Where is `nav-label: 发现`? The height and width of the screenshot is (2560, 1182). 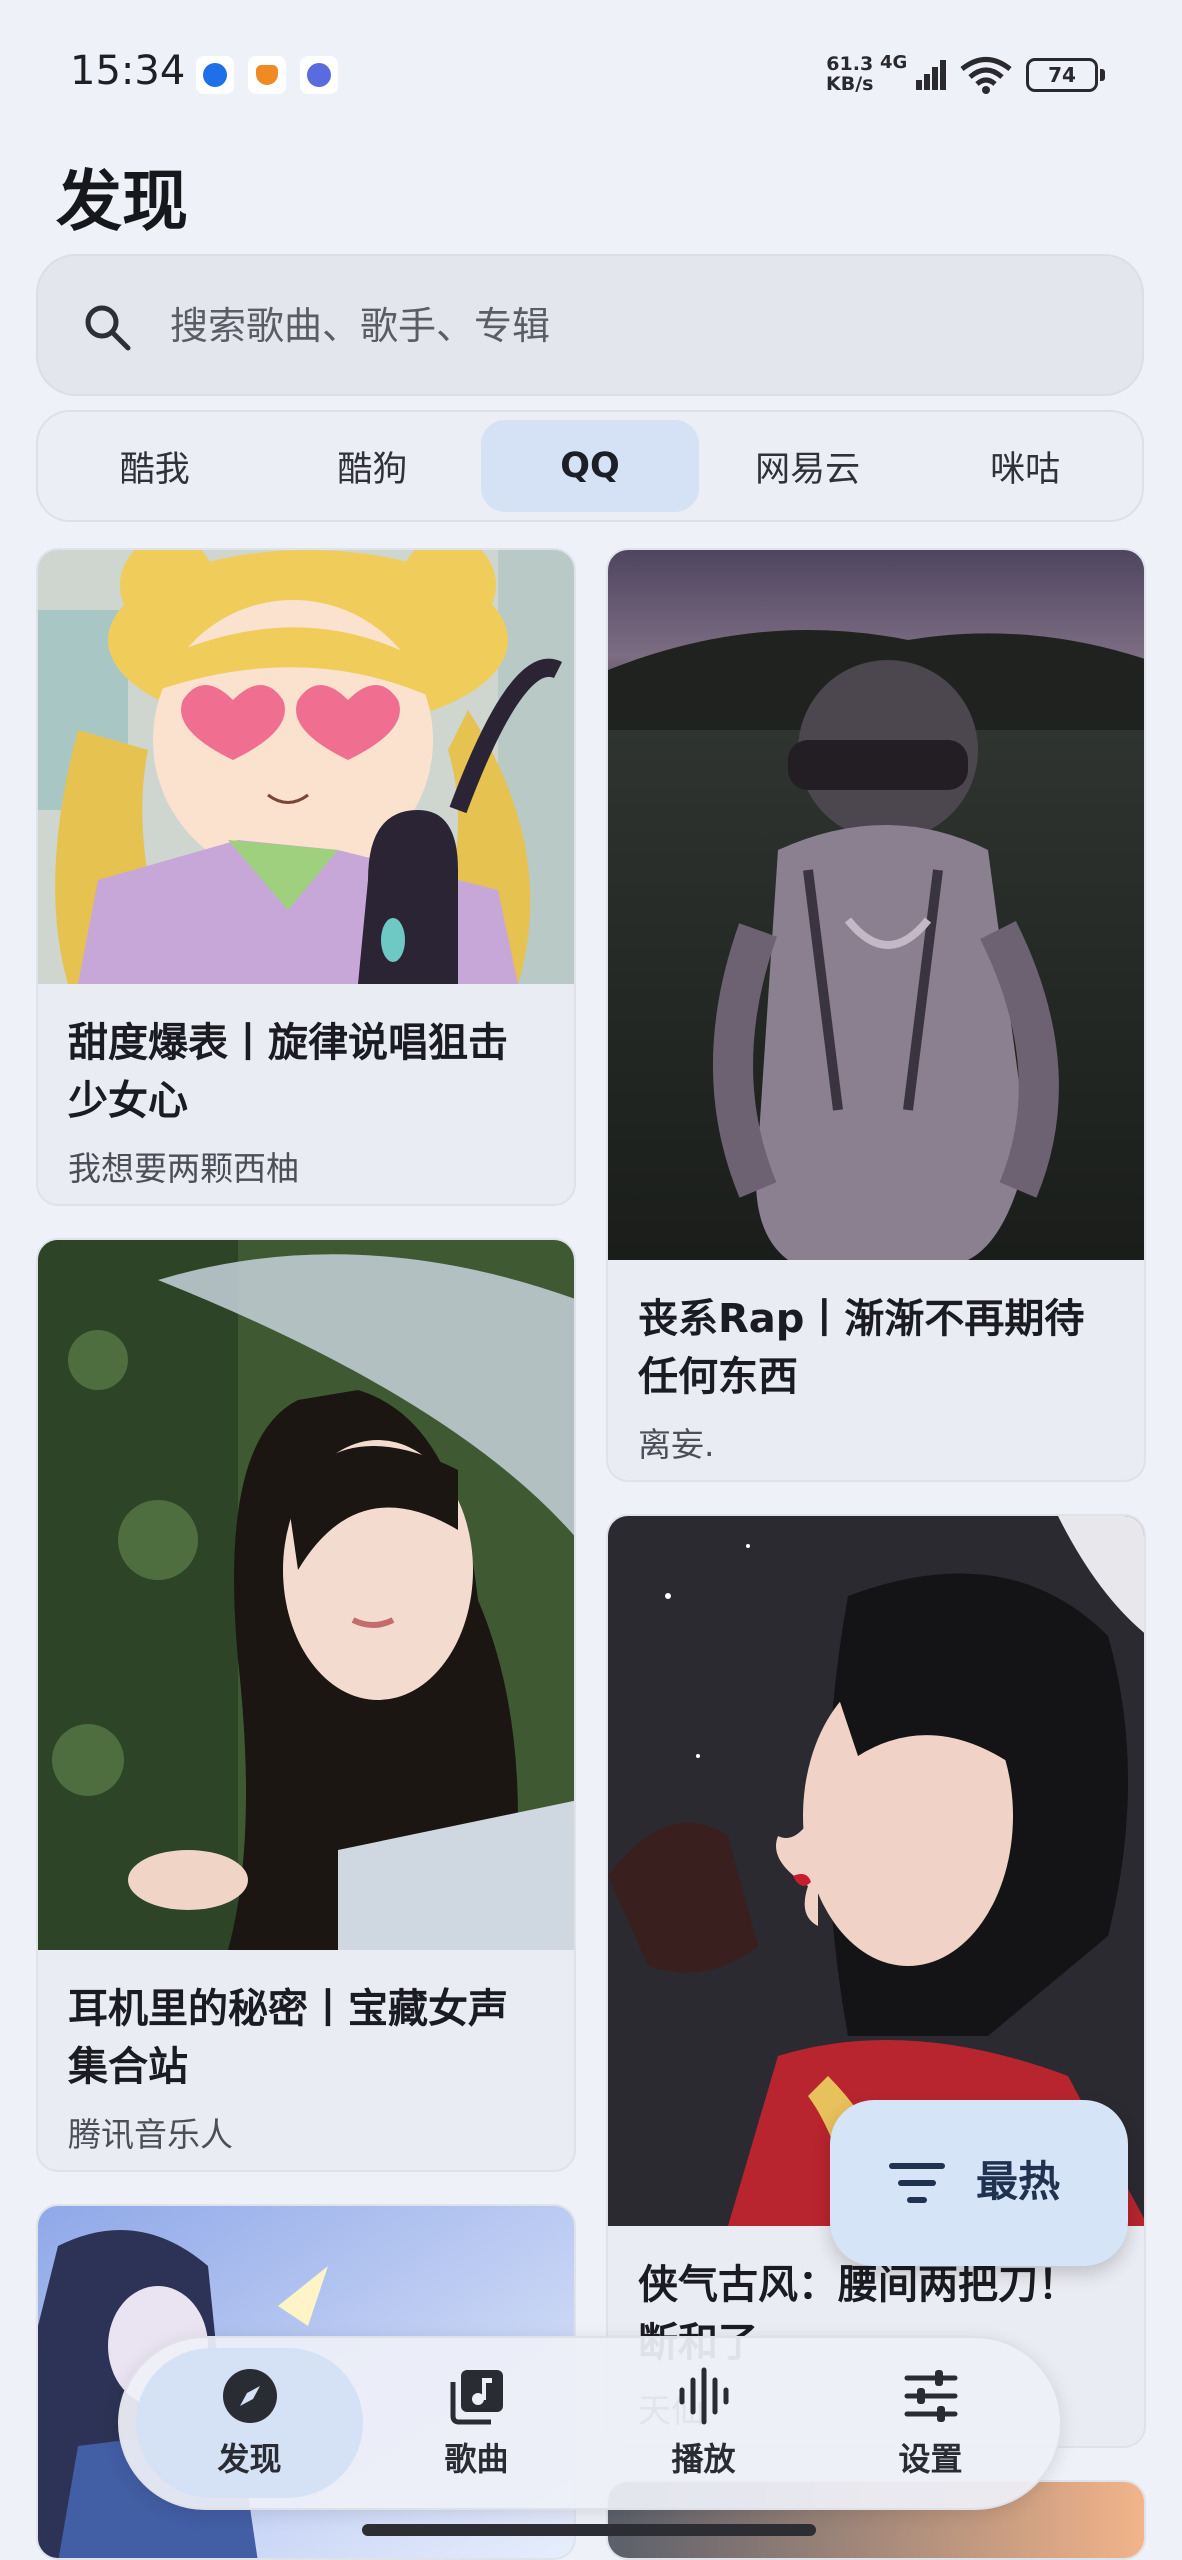
nav-label: 发现 is located at coordinates (249, 2459).